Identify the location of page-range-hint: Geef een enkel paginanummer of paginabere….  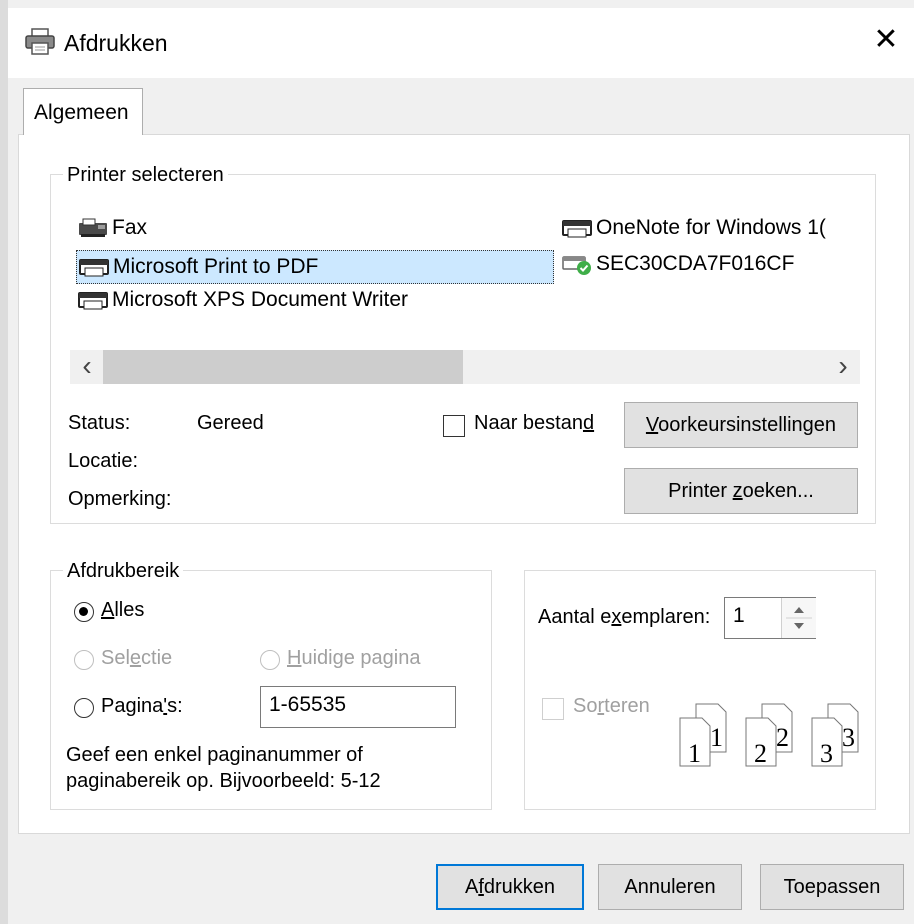
(223, 768).